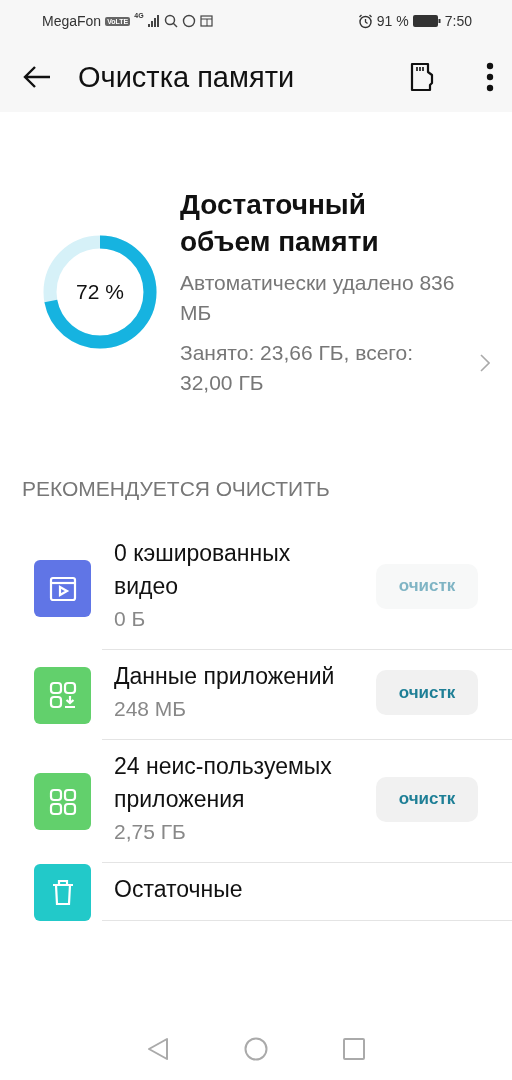 The image size is (512, 1080). I want to click on back-nav-icon, so click(158, 1049).